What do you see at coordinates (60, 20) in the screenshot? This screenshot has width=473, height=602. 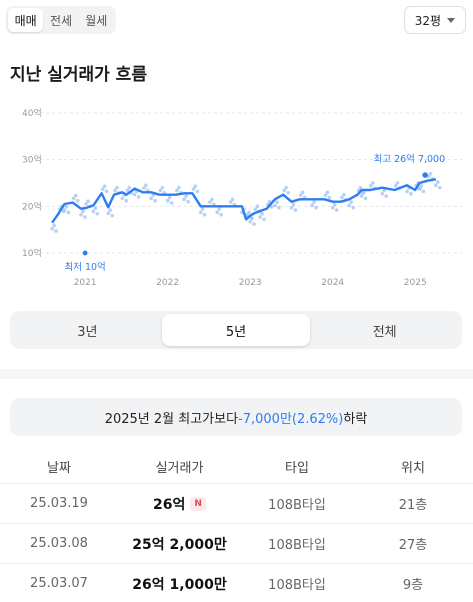 I see `tab-jeonse: 전세` at bounding box center [60, 20].